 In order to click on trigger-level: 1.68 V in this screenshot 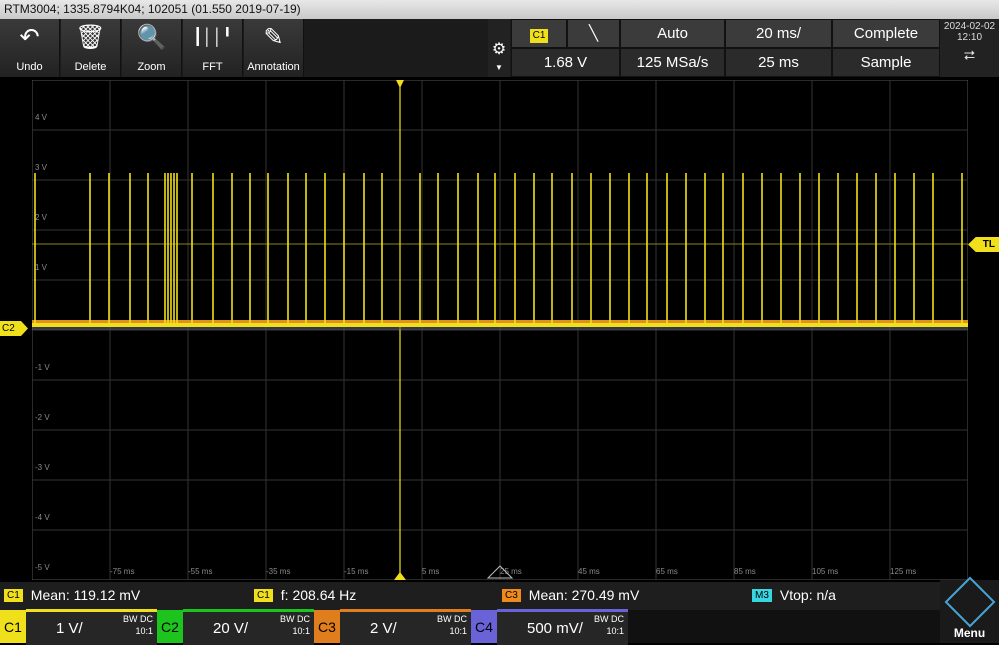, I will do `click(565, 62)`.